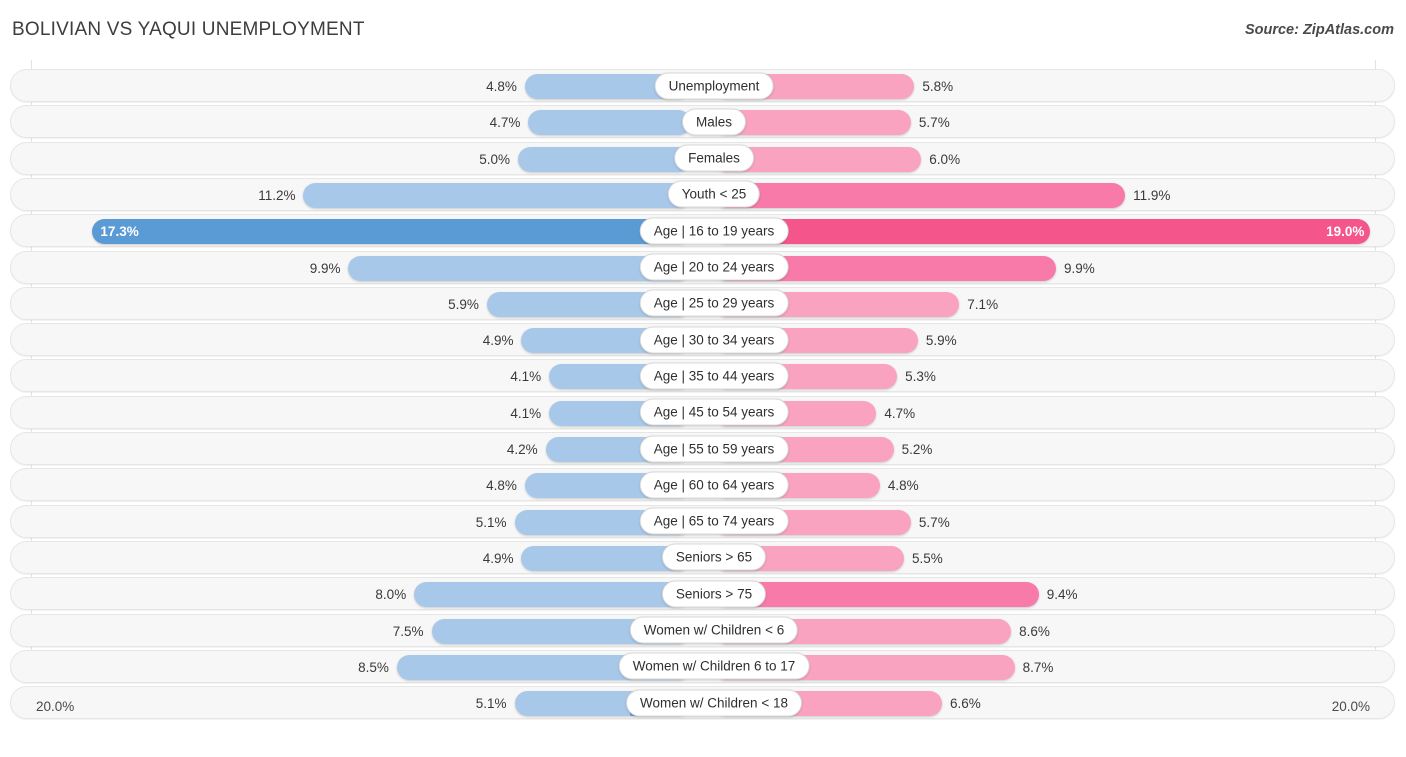  I want to click on chart-row: 17.3% 19.0% Age | 16 to 19 years, so click(702, 231).